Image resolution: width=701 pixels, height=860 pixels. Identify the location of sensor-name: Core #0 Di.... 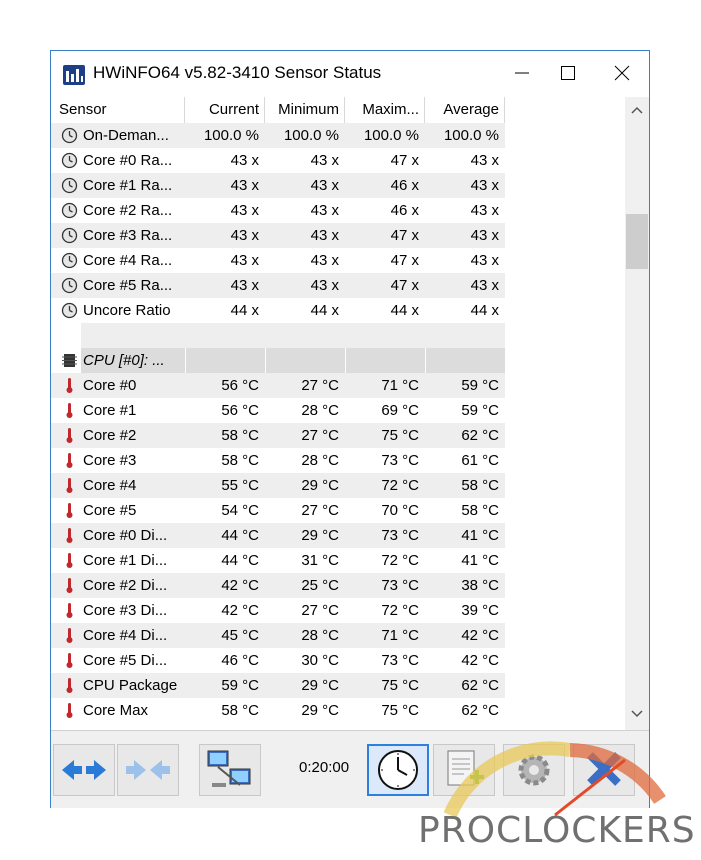
(125, 535).